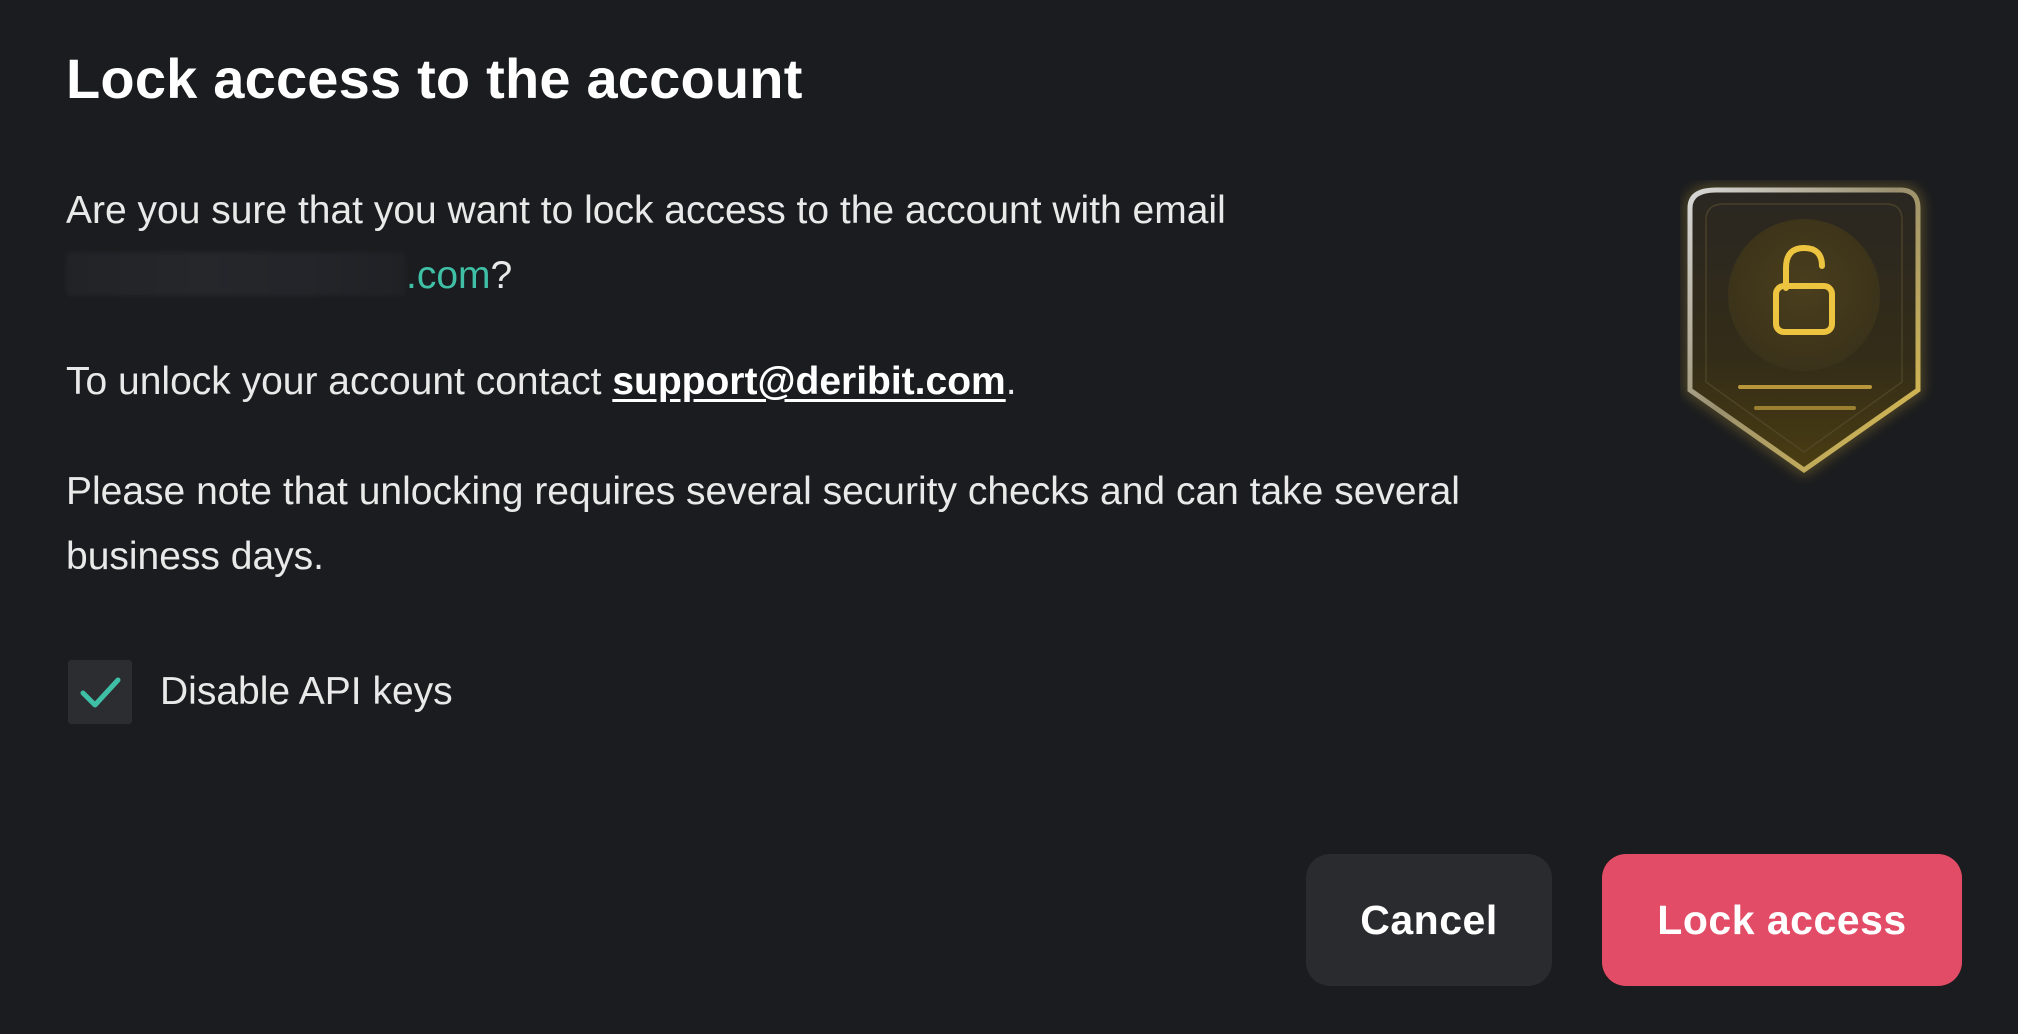 The image size is (2018, 1034). I want to click on dialog-title: Lock access to the account, so click(434, 78).